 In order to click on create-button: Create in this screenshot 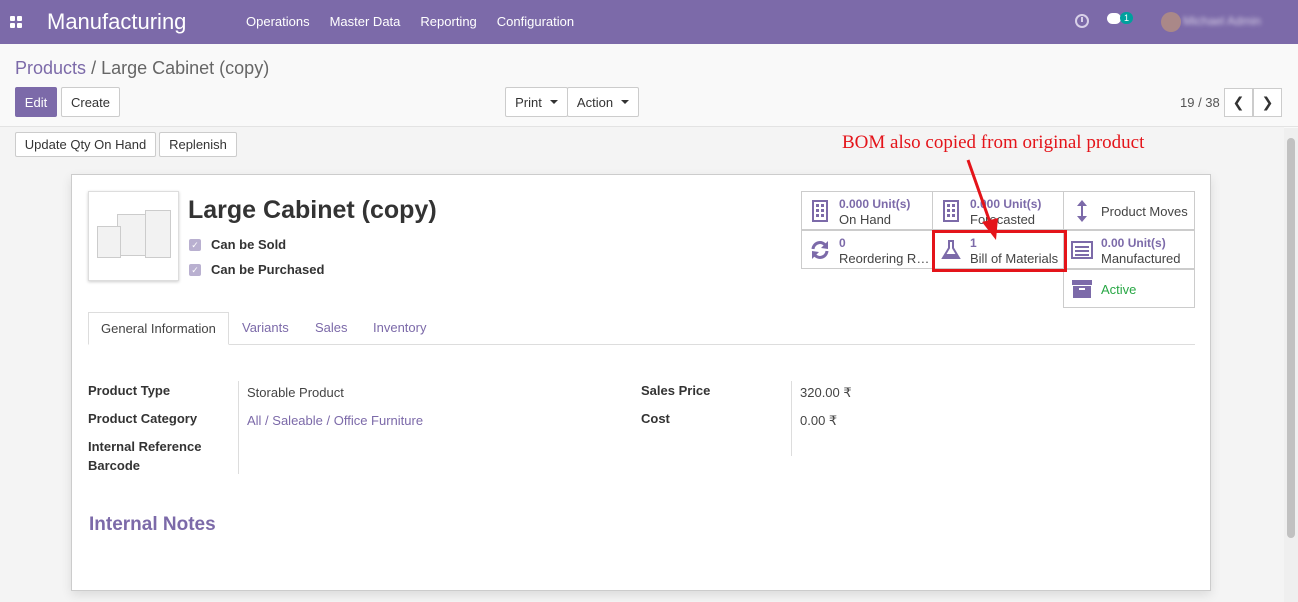, I will do `click(90, 102)`.